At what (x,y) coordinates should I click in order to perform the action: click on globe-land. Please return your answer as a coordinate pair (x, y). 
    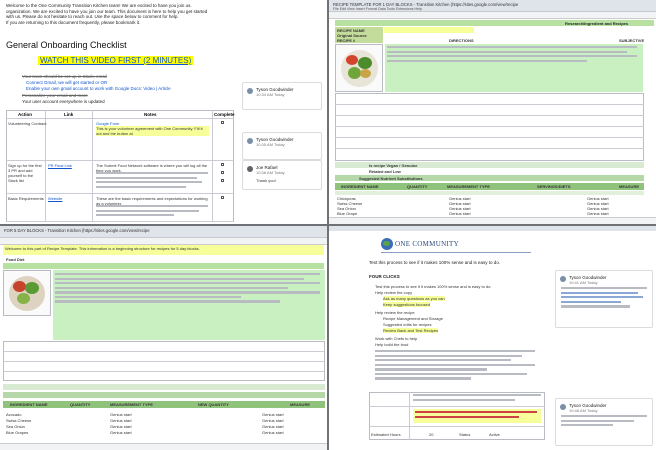
    Looking at the image, I should click on (386, 243).